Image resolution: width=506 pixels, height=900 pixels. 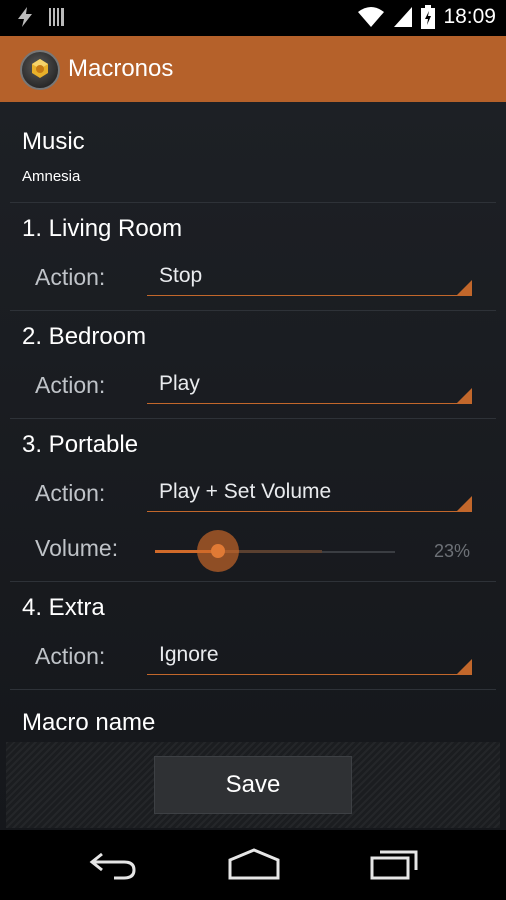 What do you see at coordinates (56, 17) in the screenshot?
I see `barcode-icon` at bounding box center [56, 17].